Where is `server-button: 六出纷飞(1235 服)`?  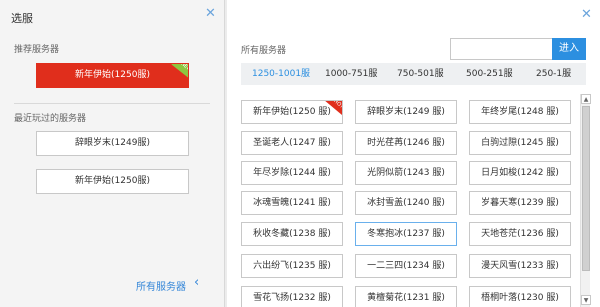 server-button: 六出纷飞(1235 服) is located at coordinates (292, 266).